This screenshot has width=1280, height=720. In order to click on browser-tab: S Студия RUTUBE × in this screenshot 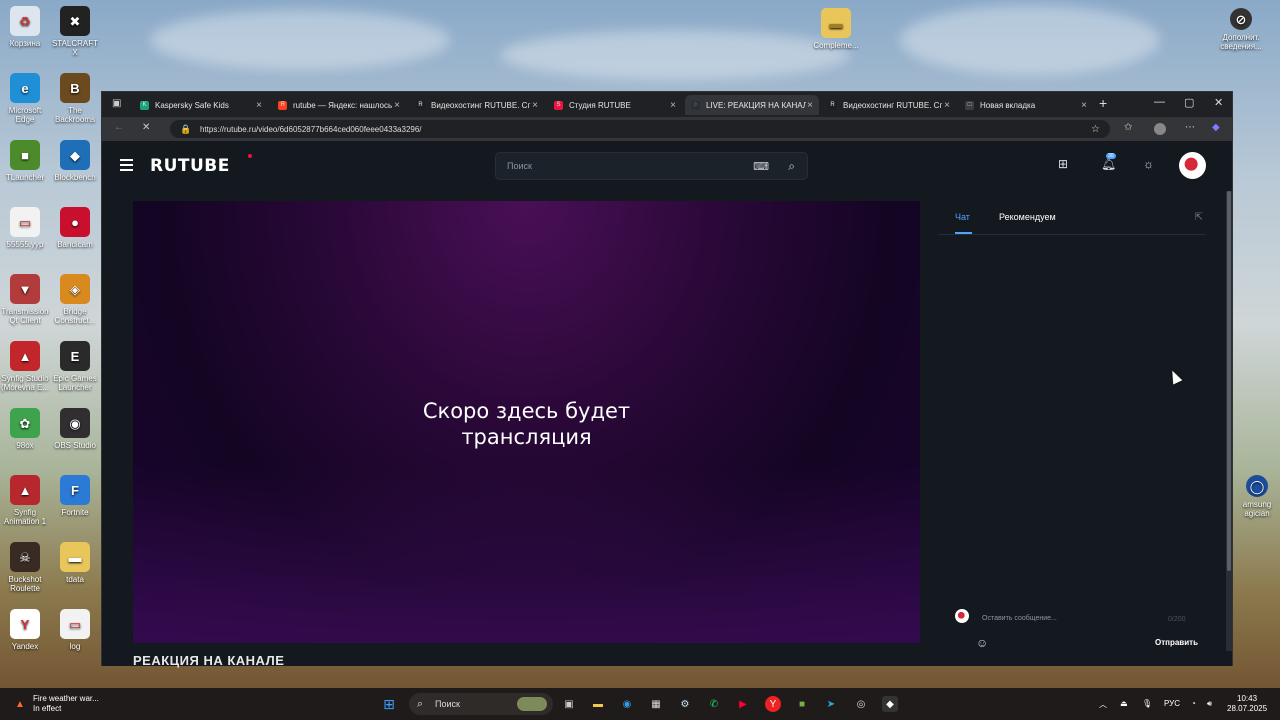, I will do `click(615, 105)`.